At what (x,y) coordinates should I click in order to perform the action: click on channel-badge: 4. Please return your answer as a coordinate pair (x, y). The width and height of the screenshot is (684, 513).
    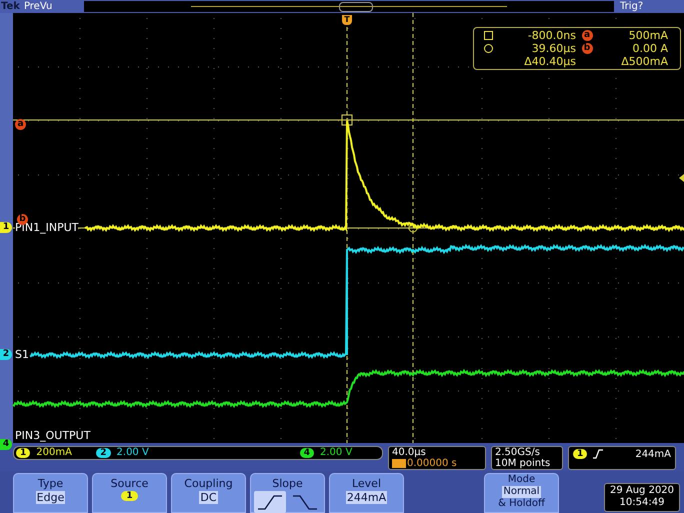
    Looking at the image, I should click on (307, 453).